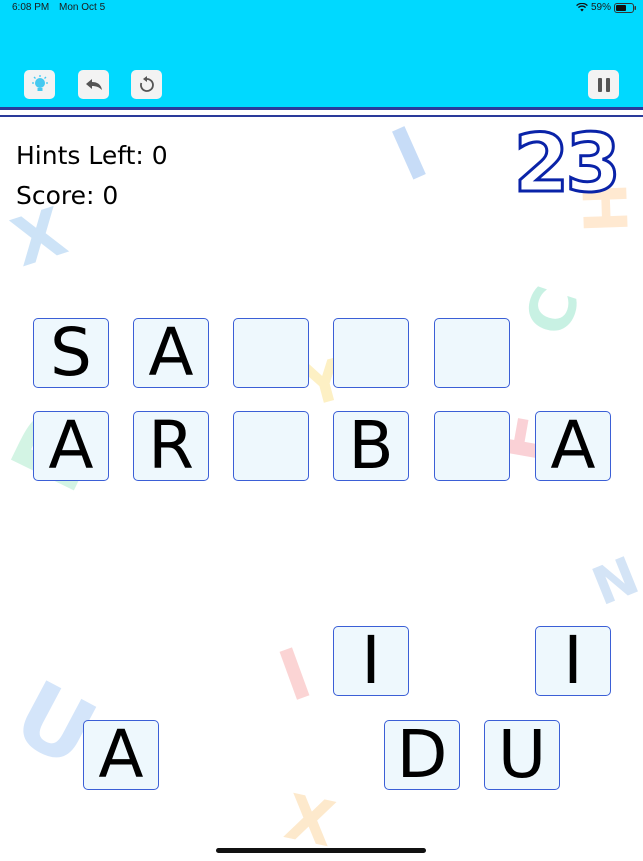  I want to click on letter-tile: A, so click(121, 755).